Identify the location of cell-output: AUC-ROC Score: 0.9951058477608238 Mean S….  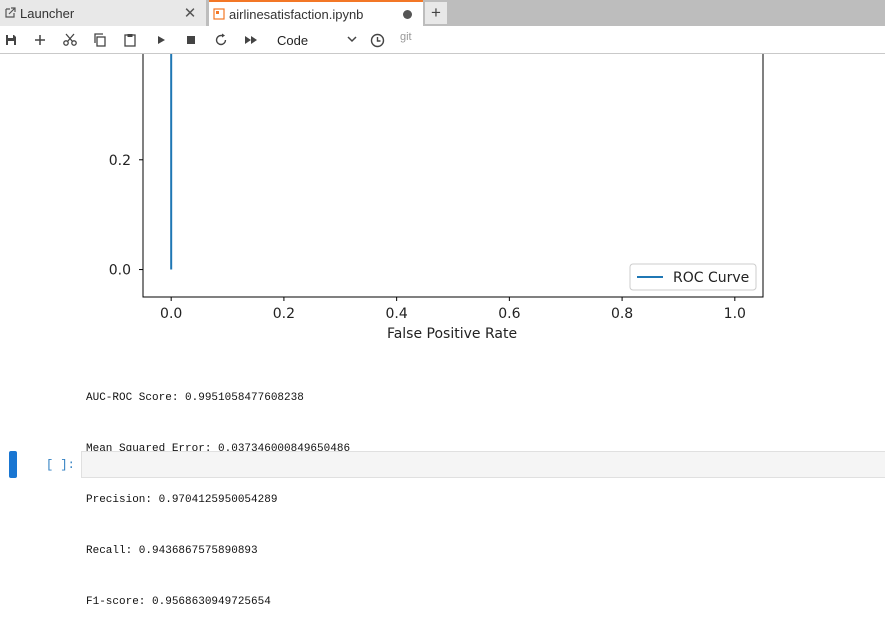
(218, 492).